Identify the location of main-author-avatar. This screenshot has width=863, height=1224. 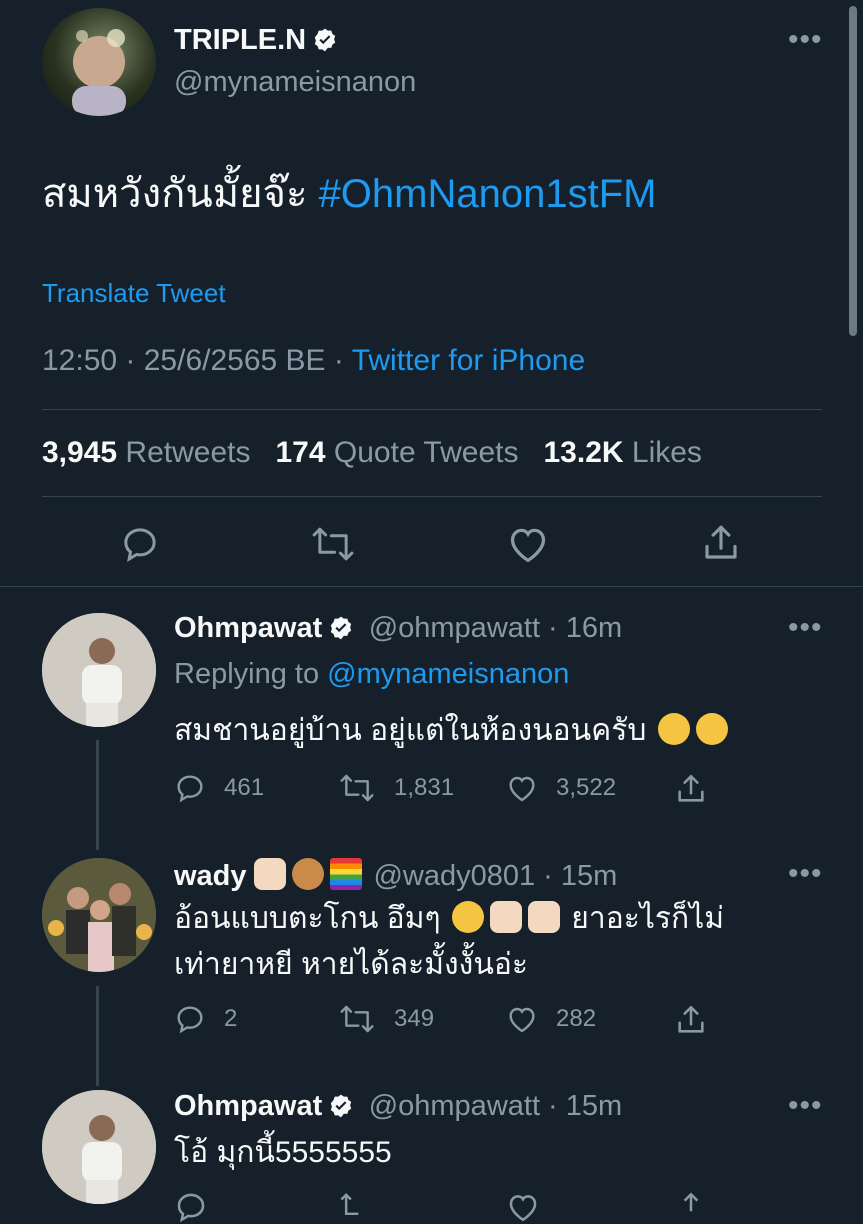
(99, 62).